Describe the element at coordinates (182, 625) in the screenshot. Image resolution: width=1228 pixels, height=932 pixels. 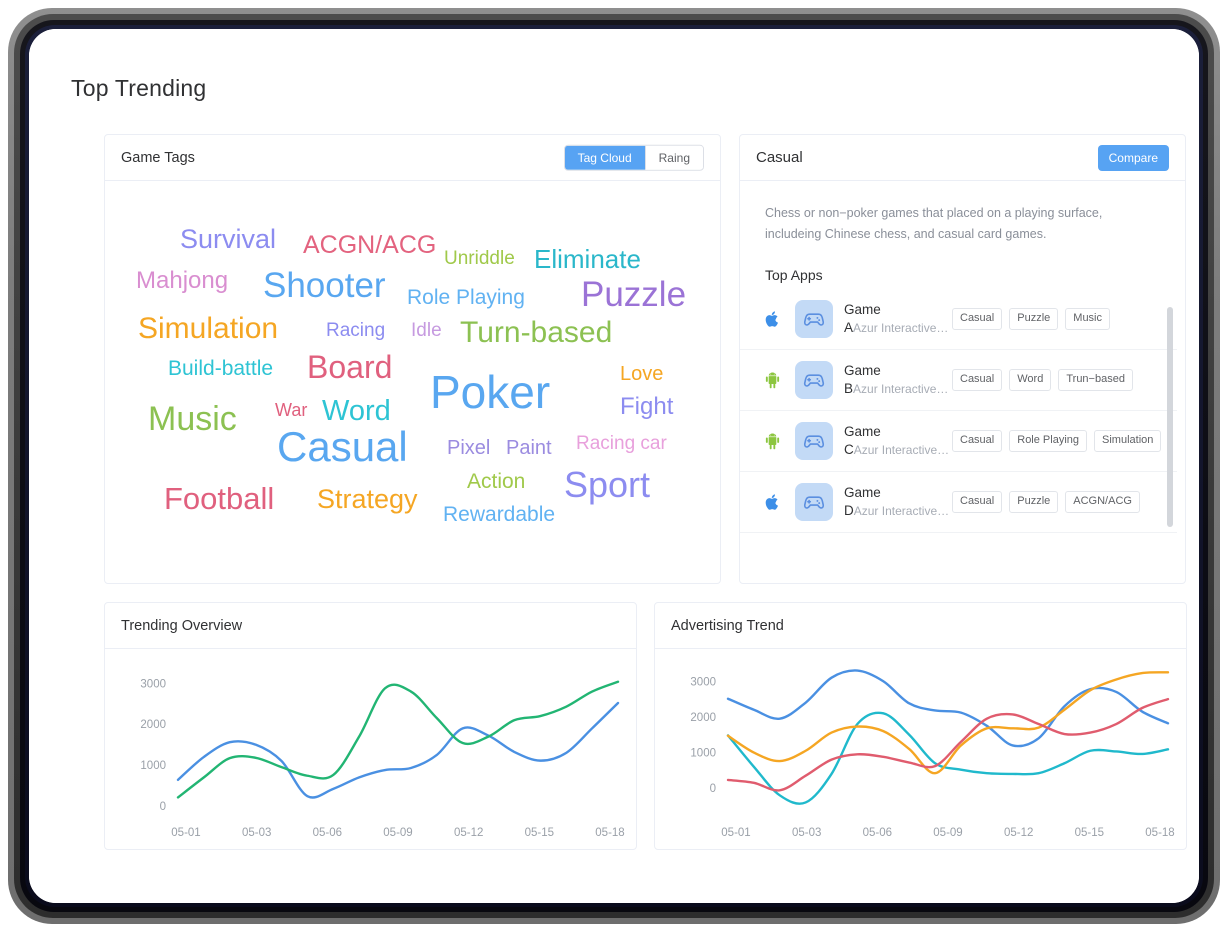
I see `trending-overview-title: Trending Overview` at that location.